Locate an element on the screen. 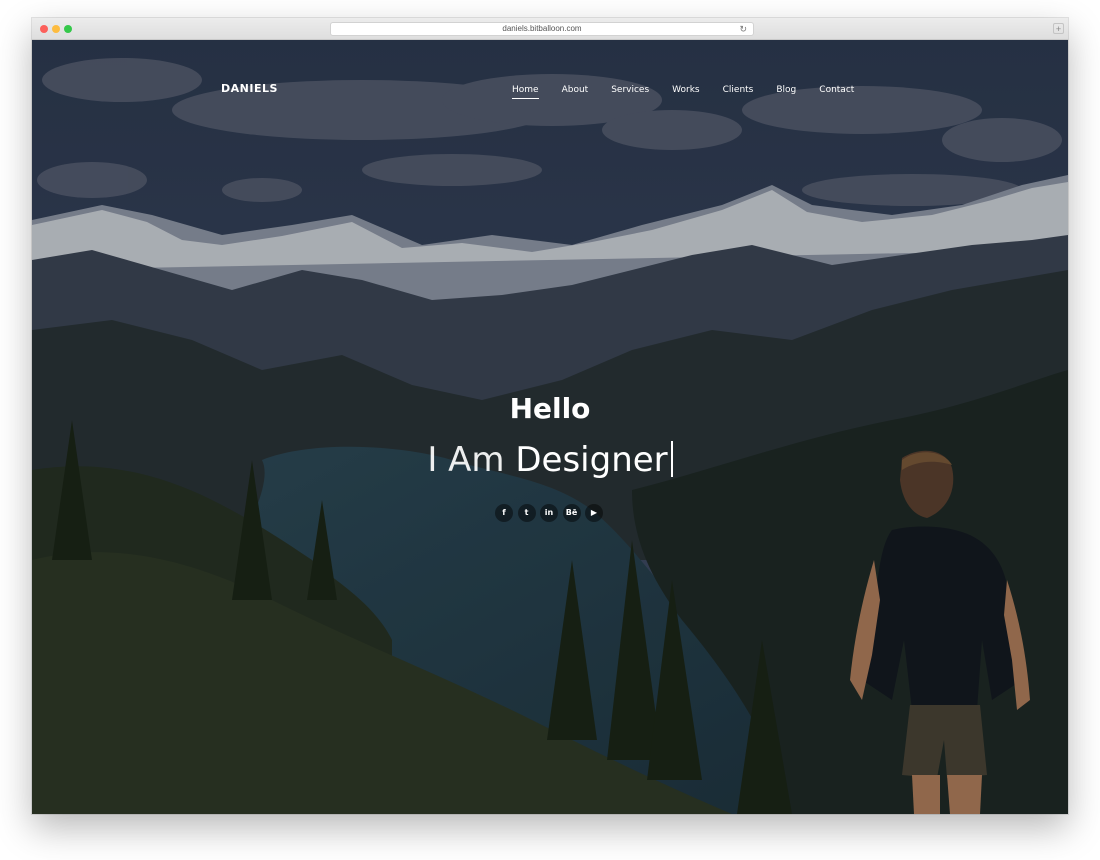 The image size is (1100, 860). nav-home: Home is located at coordinates (525, 92).